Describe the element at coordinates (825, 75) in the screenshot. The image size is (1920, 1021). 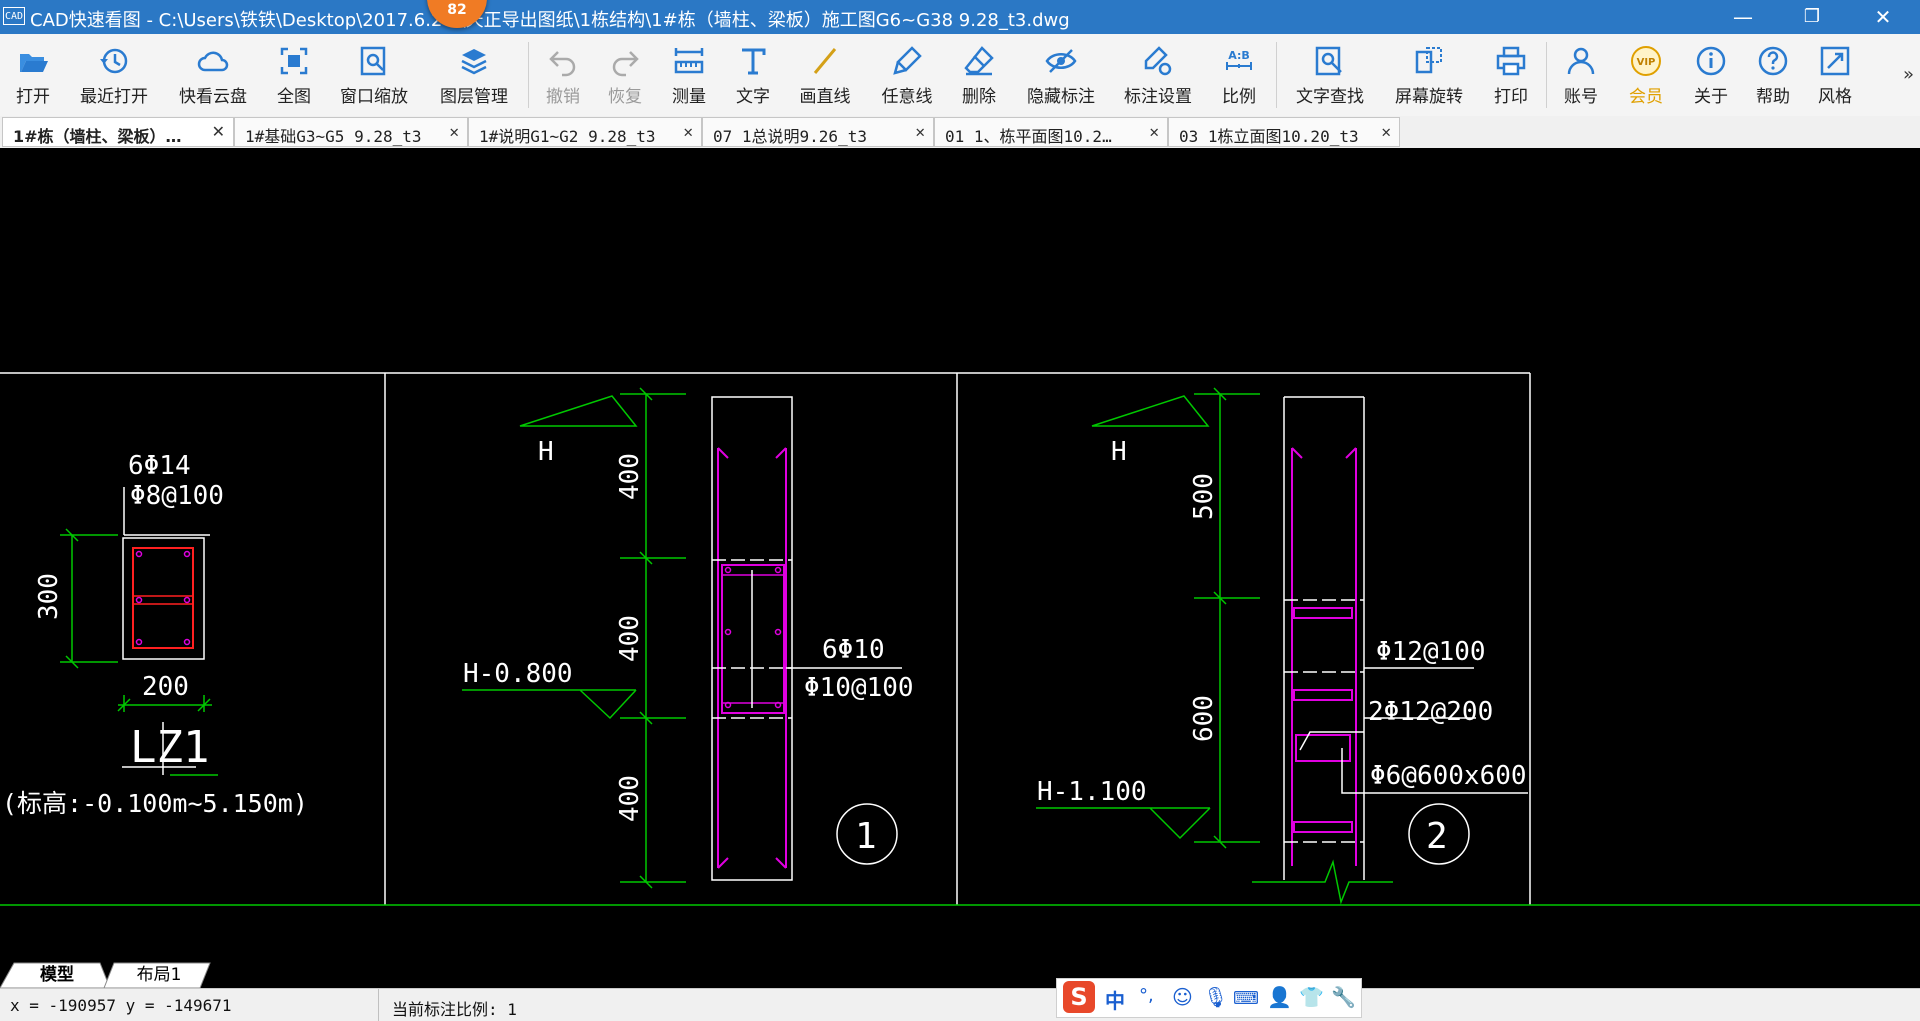
I see `draw-line-button: 画直线` at that location.